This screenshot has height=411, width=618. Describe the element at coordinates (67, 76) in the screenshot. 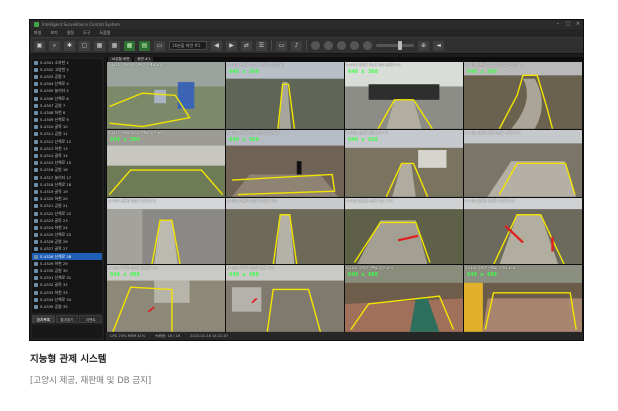

I see `device-tree-item: S-4303 공원 3` at that location.